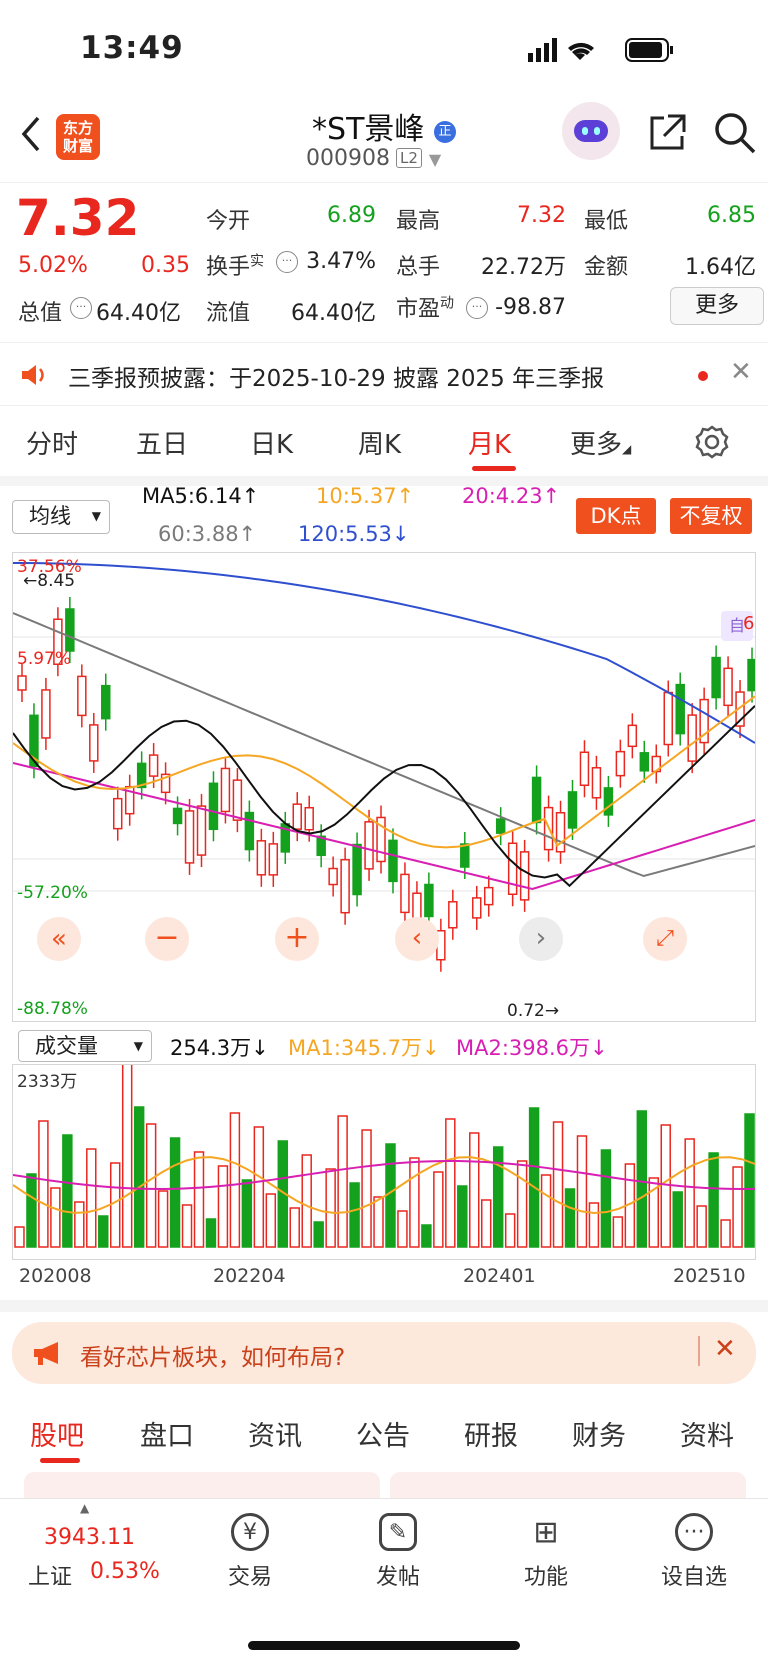  What do you see at coordinates (398, 1532) in the screenshot?
I see `edit-icon: ✎` at bounding box center [398, 1532].